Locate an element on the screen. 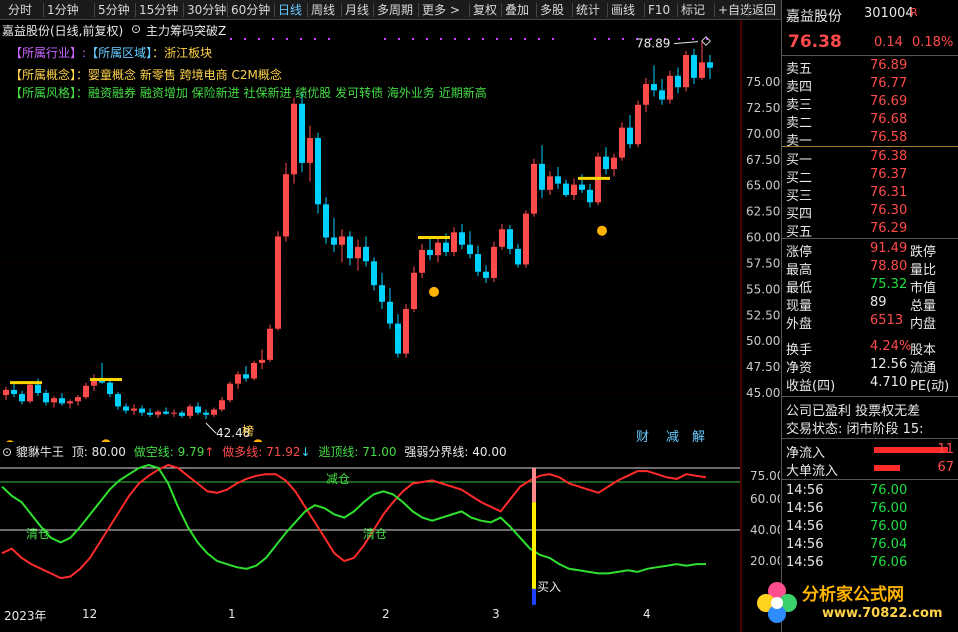 Image resolution: width=958 pixels, height=632 pixels. stat-4-row: 外盘 6513 内盘 is located at coordinates (871, 322).